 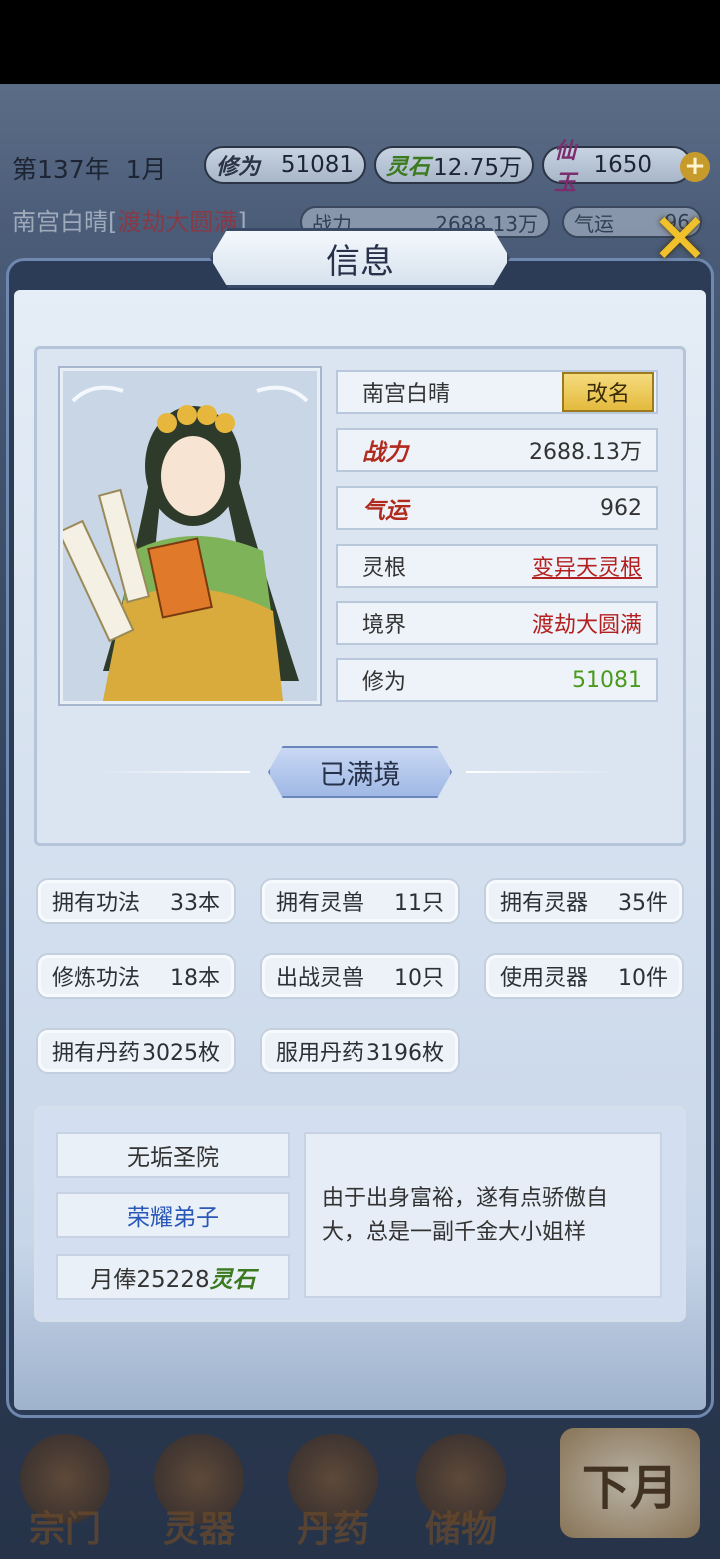 I want to click on nav-storage: 储物, so click(x=461, y=1489).